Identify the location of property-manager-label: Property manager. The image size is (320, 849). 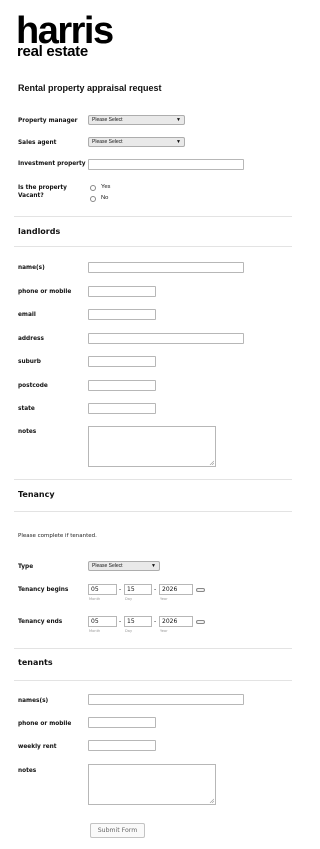
(48, 121).